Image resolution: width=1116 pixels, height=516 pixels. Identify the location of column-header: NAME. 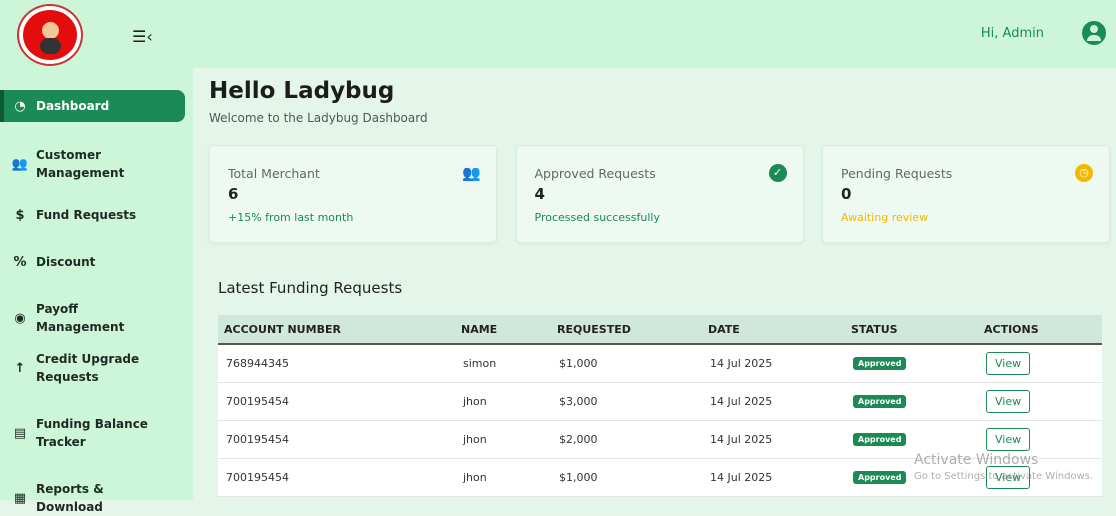
(503, 330).